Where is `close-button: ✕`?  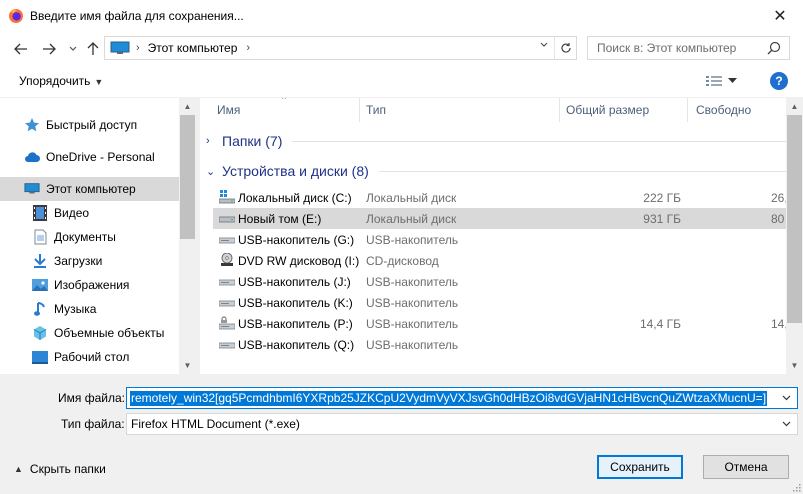 close-button: ✕ is located at coordinates (780, 16).